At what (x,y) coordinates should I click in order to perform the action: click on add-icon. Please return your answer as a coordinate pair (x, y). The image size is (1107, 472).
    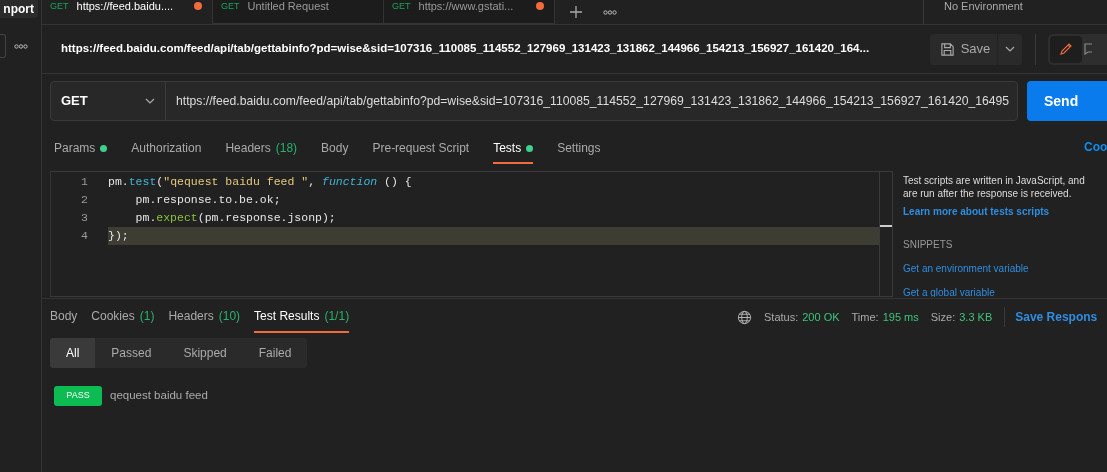
    Looking at the image, I should click on (576, 12).